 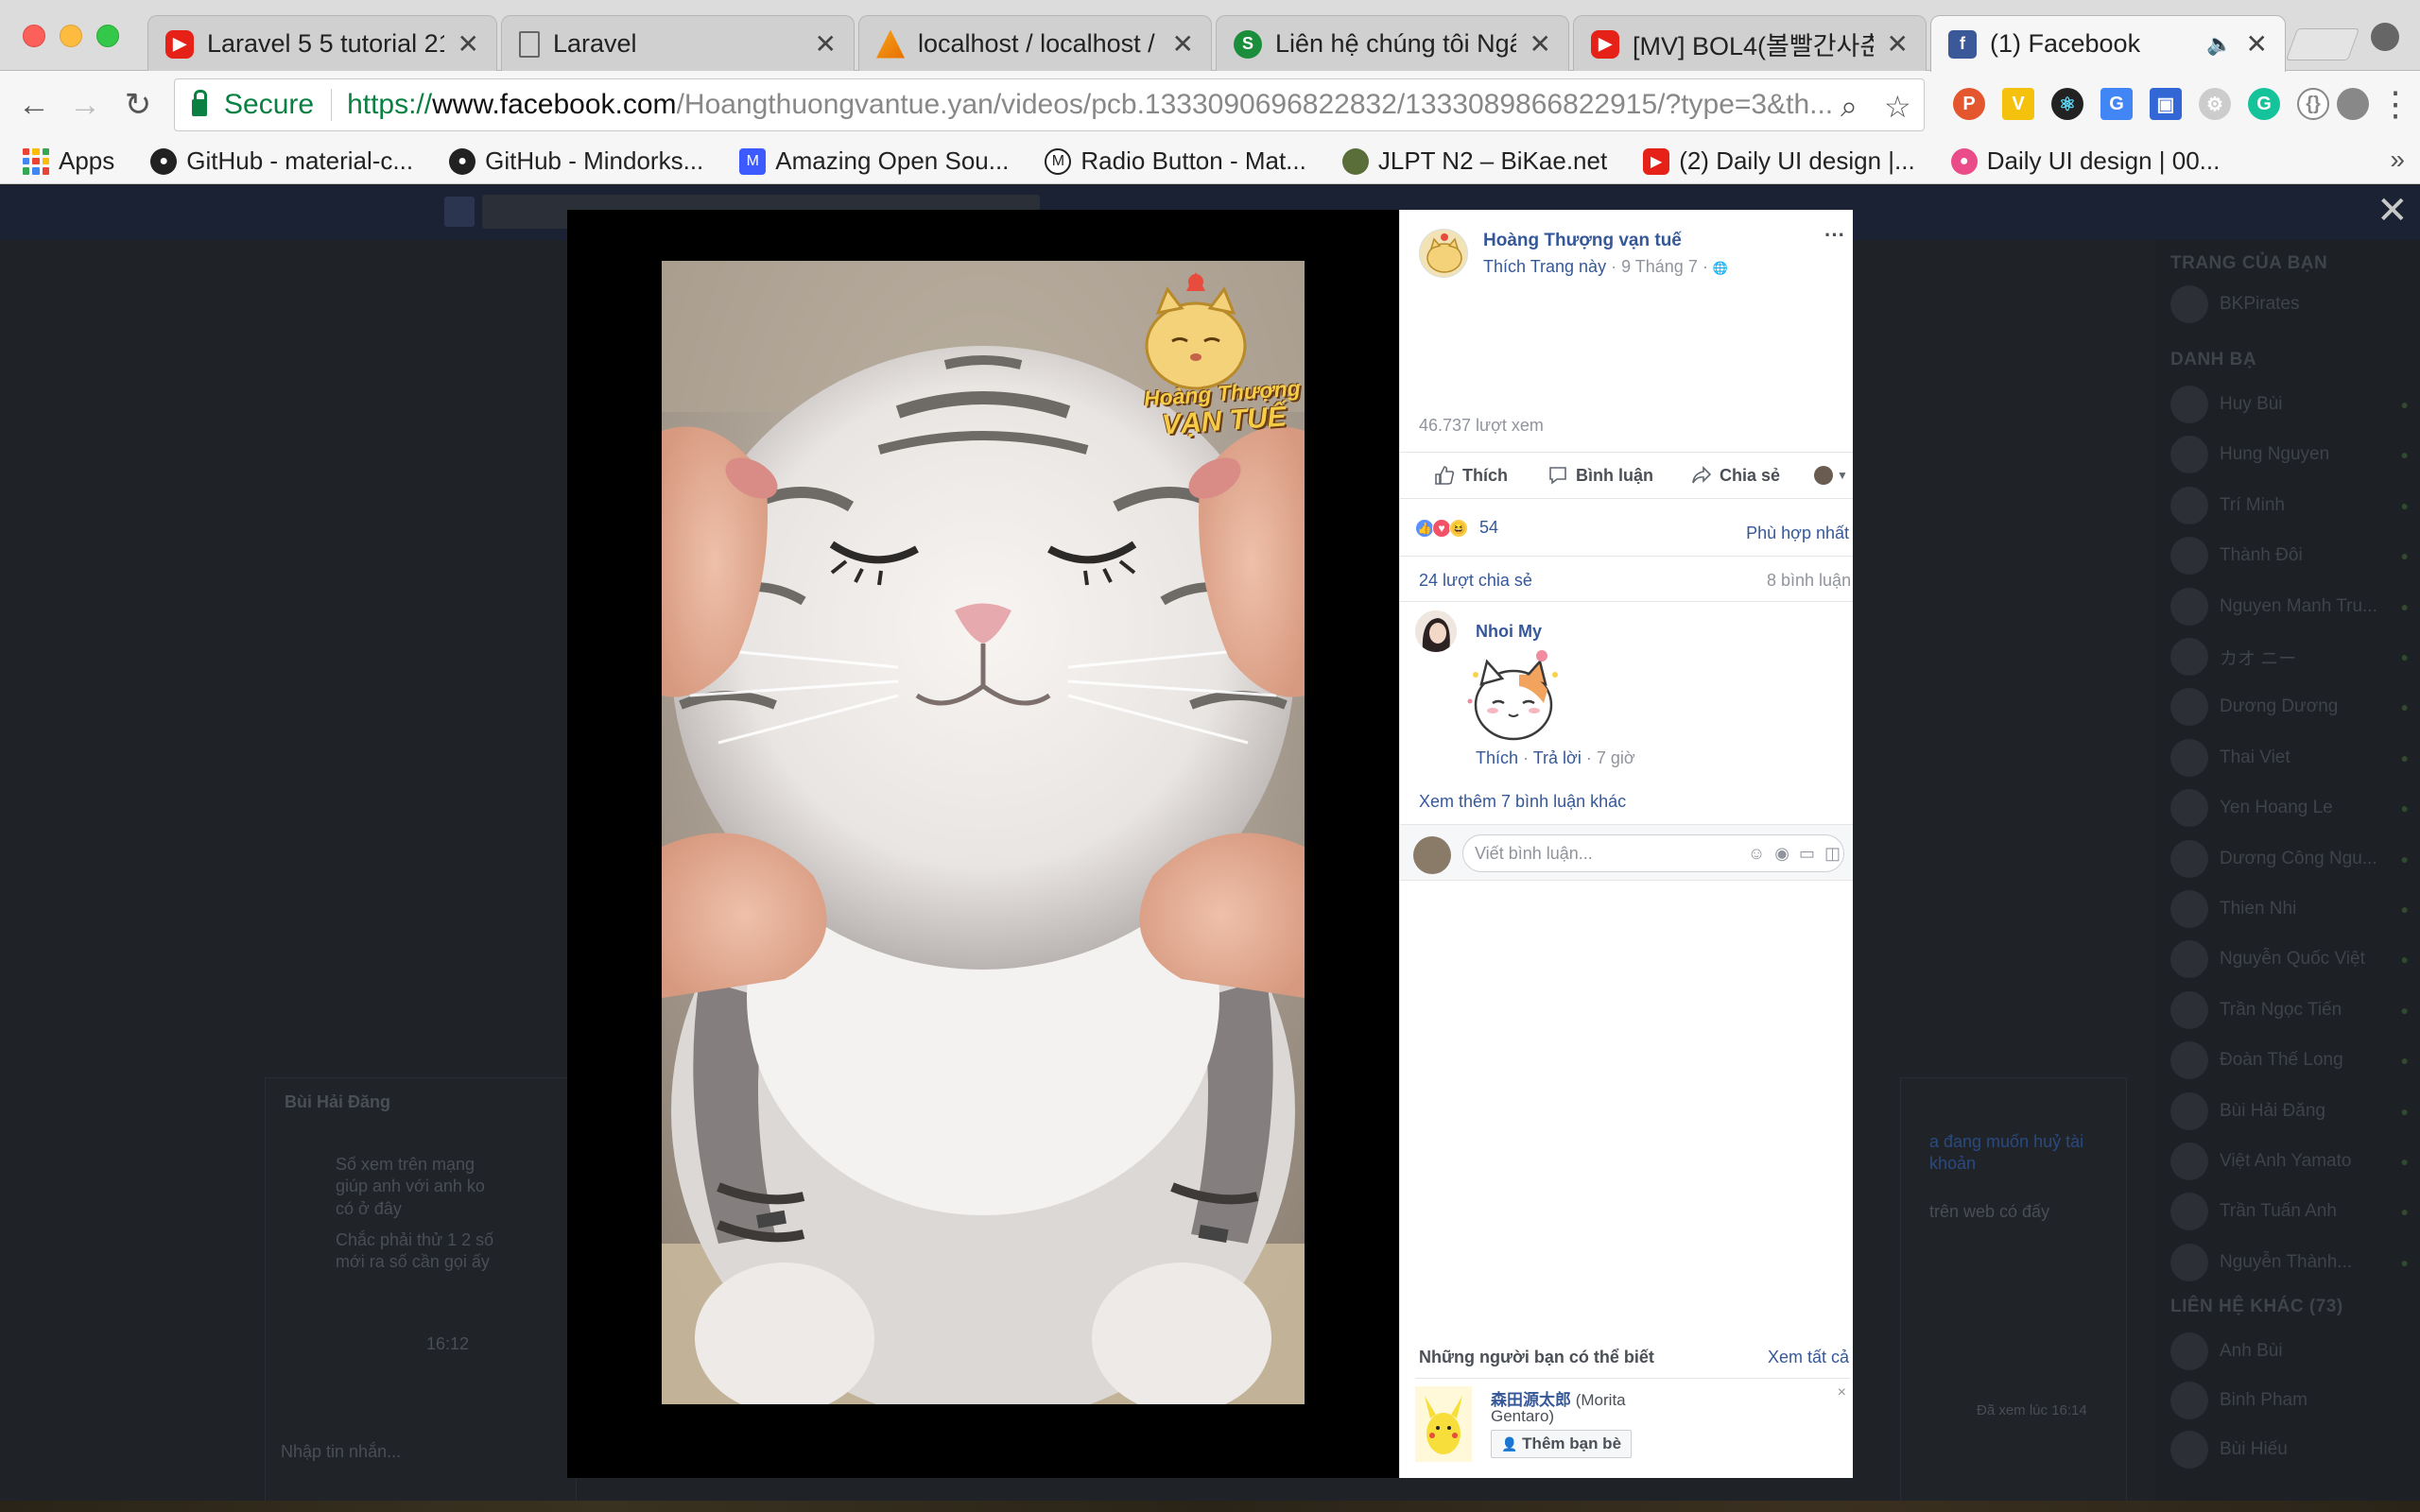 I want to click on contact-item: カオ ニー ●, so click(x=2293, y=656).